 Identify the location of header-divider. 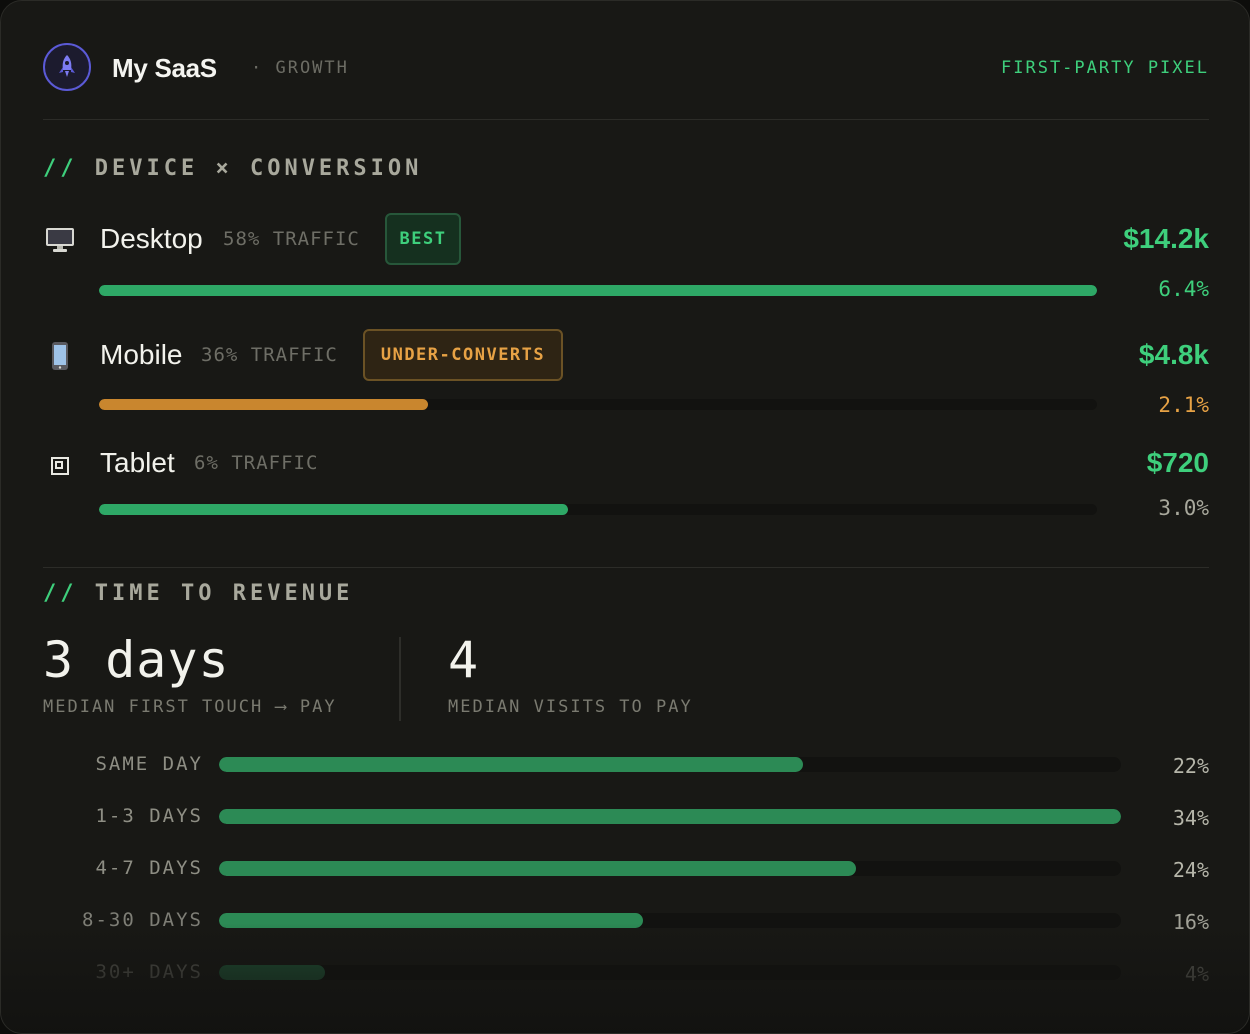
(626, 119).